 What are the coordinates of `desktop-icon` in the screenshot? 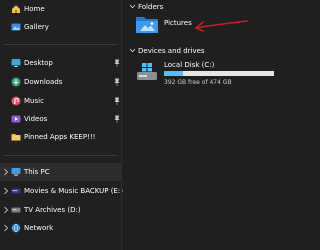 It's located at (16, 63).